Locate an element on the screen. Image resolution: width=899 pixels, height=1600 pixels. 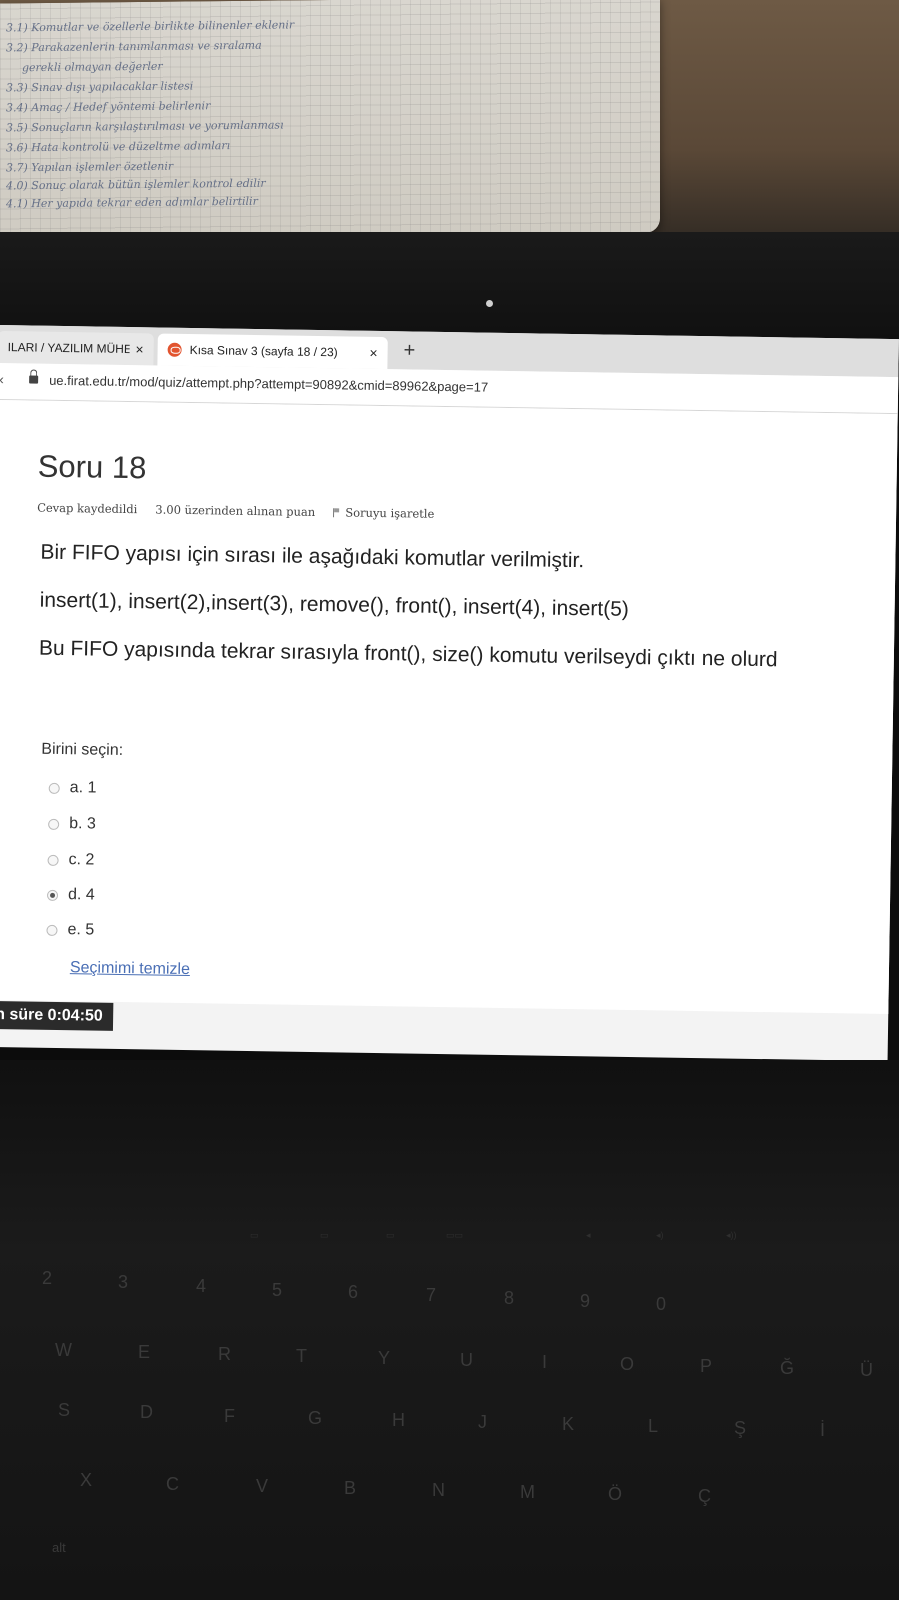
key: 2 is located at coordinates (47, 1278).